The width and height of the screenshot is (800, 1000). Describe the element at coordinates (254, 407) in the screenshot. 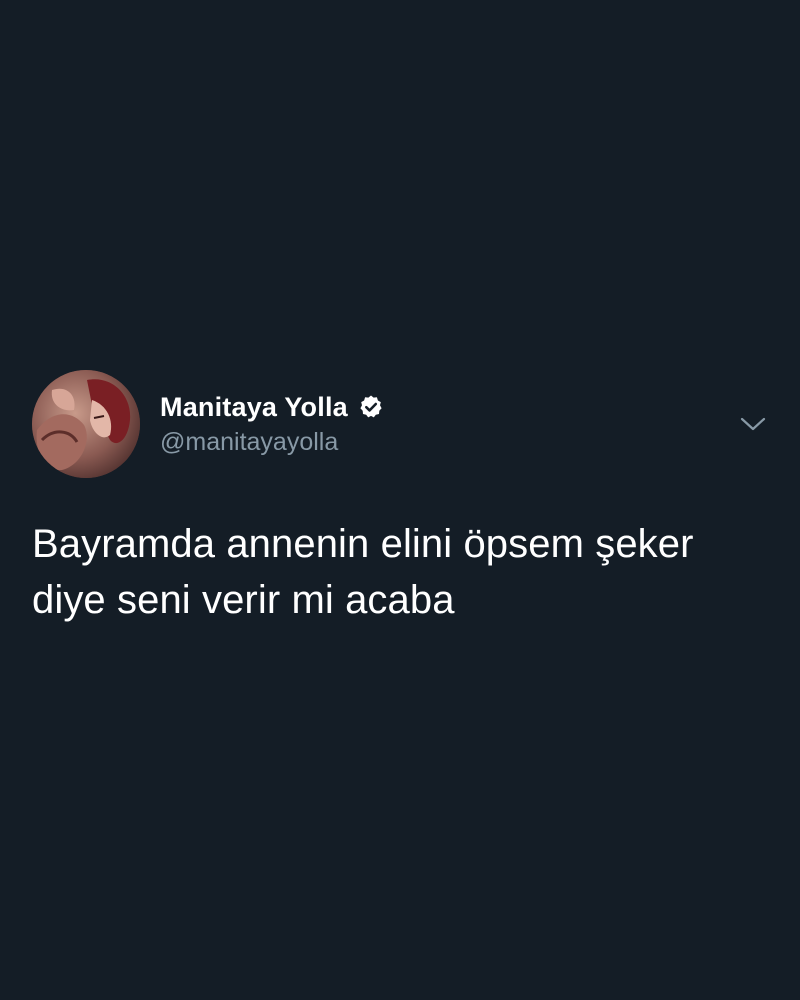

I see `display-name: Manitaya Yolla` at that location.